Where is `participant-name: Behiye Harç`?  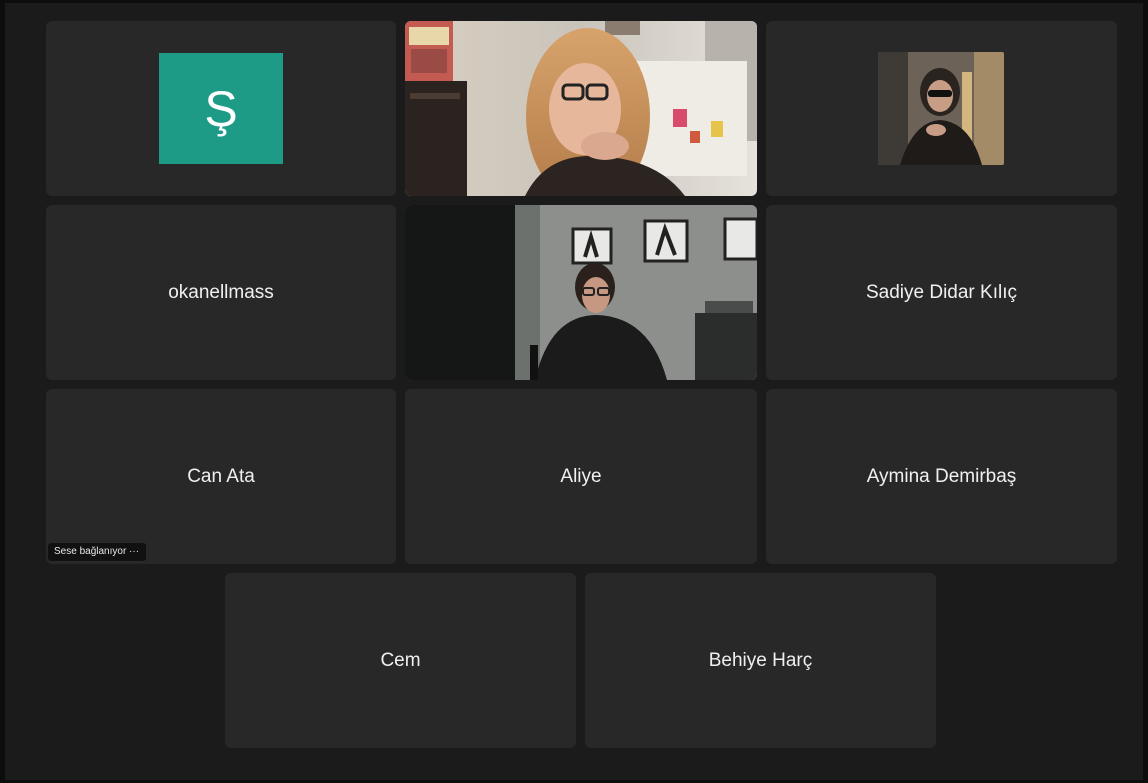 participant-name: Behiye Harç is located at coordinates (760, 660).